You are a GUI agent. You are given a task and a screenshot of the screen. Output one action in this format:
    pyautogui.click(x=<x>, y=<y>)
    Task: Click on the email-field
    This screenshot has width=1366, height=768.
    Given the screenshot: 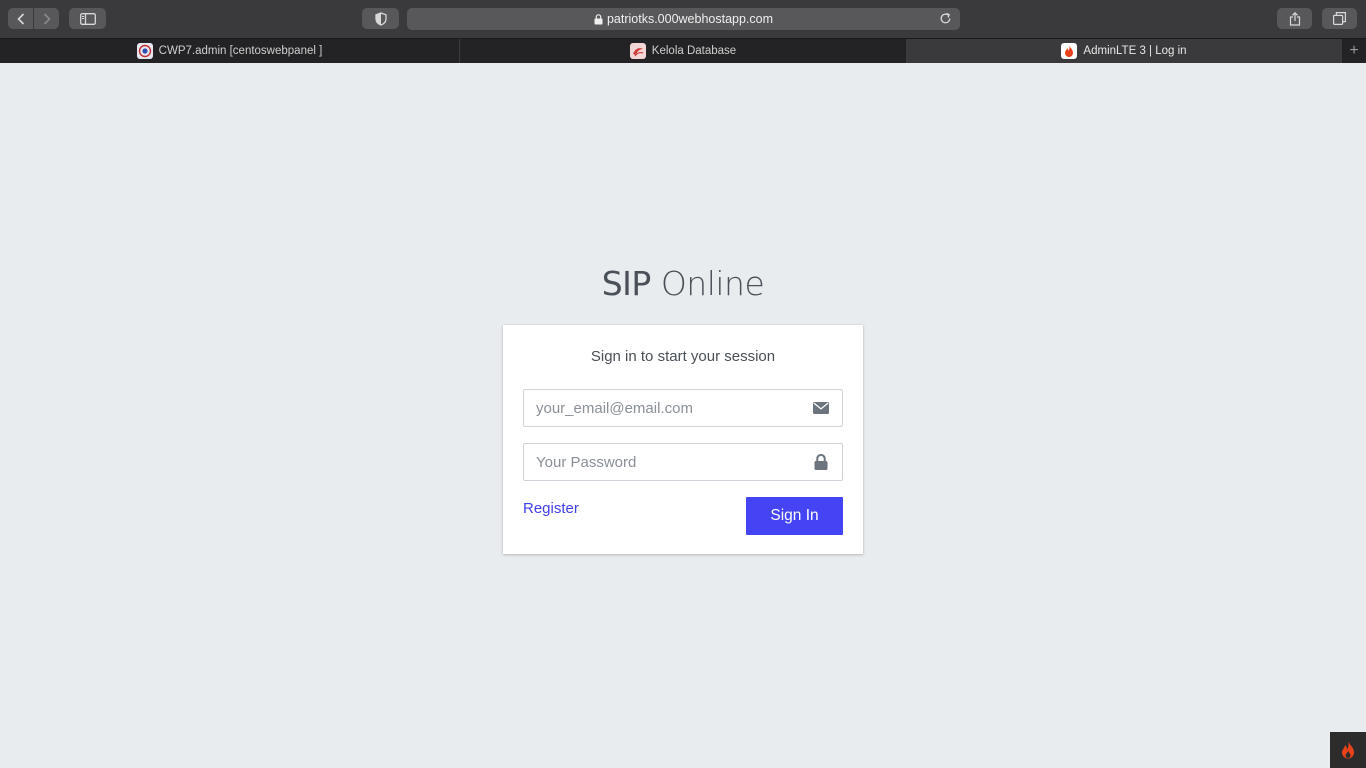 What is the action you would take?
    pyautogui.click(x=683, y=408)
    